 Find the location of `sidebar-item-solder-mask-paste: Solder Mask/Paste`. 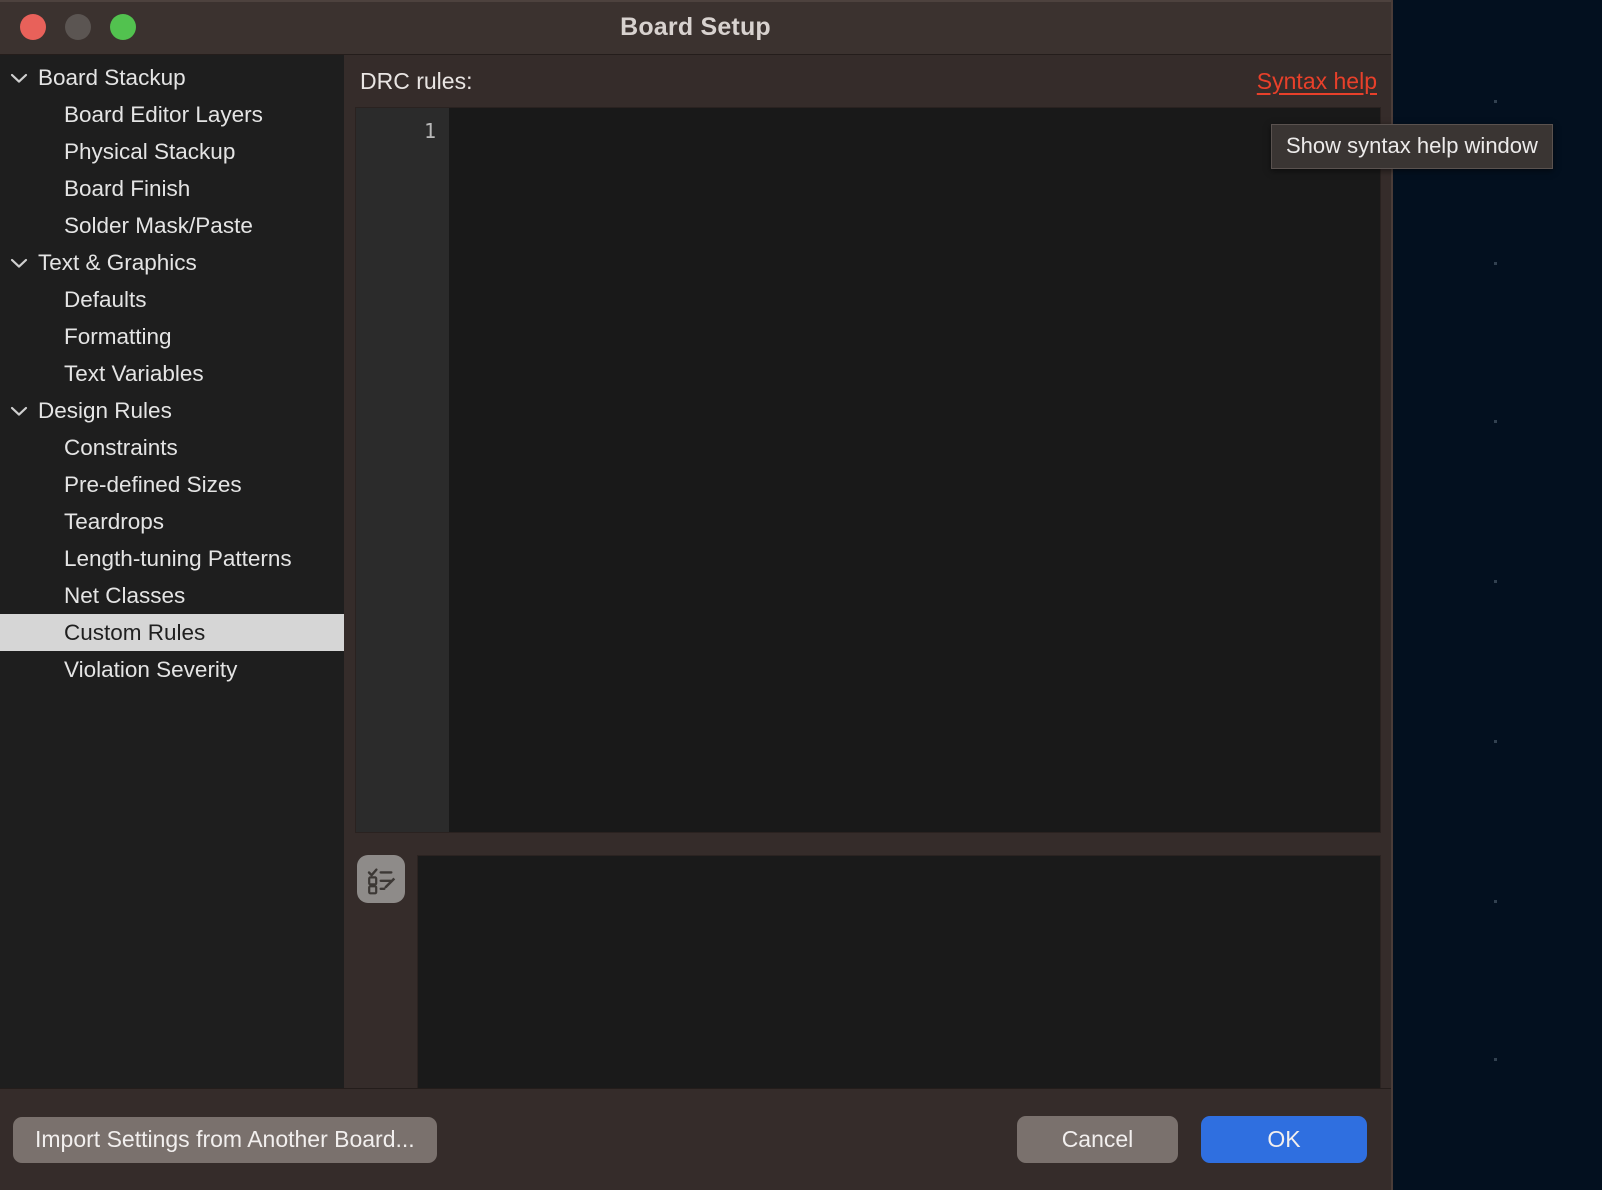

sidebar-item-solder-mask-paste: Solder Mask/Paste is located at coordinates (172, 225).